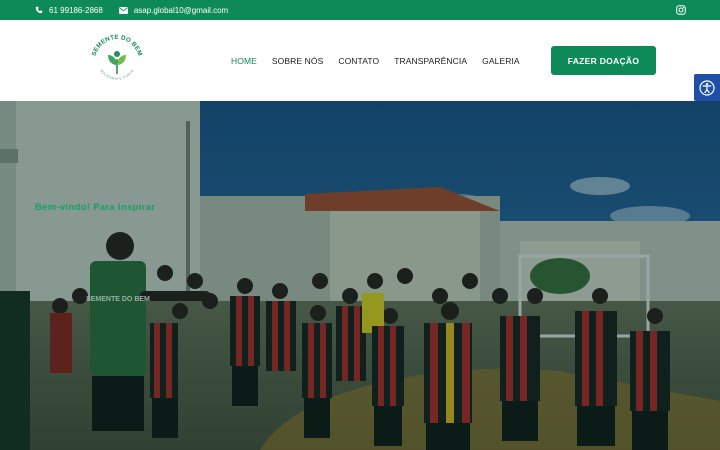 The height and width of the screenshot is (450, 720). I want to click on nav-galeria: GALERIA, so click(501, 61).